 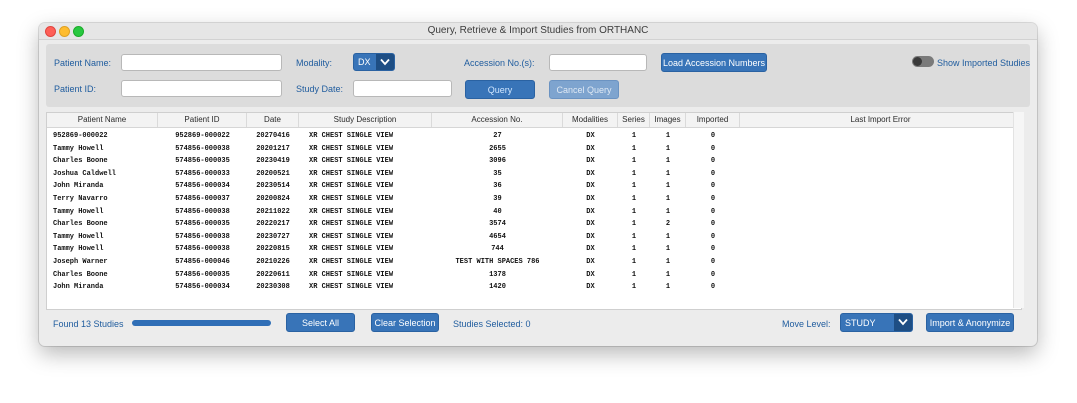 What do you see at coordinates (202, 274) in the screenshot?
I see `cell-patient-id: 574856-000035` at bounding box center [202, 274].